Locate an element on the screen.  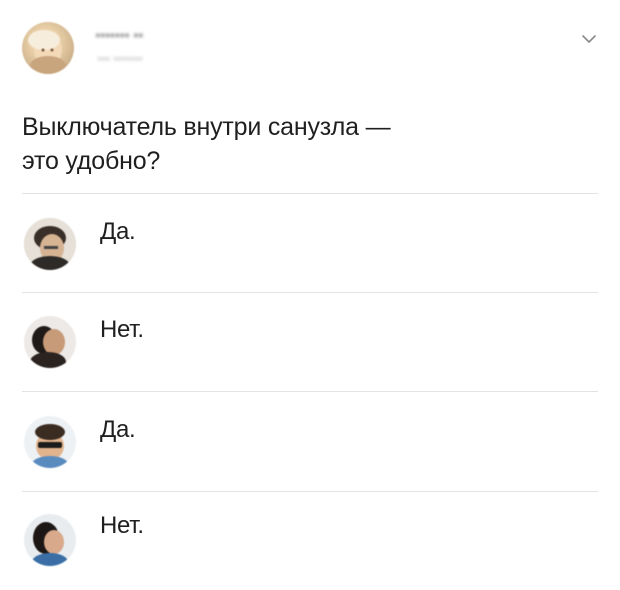
post-text: Выключатель внутри санузла — это удобно? is located at coordinates (282, 144).